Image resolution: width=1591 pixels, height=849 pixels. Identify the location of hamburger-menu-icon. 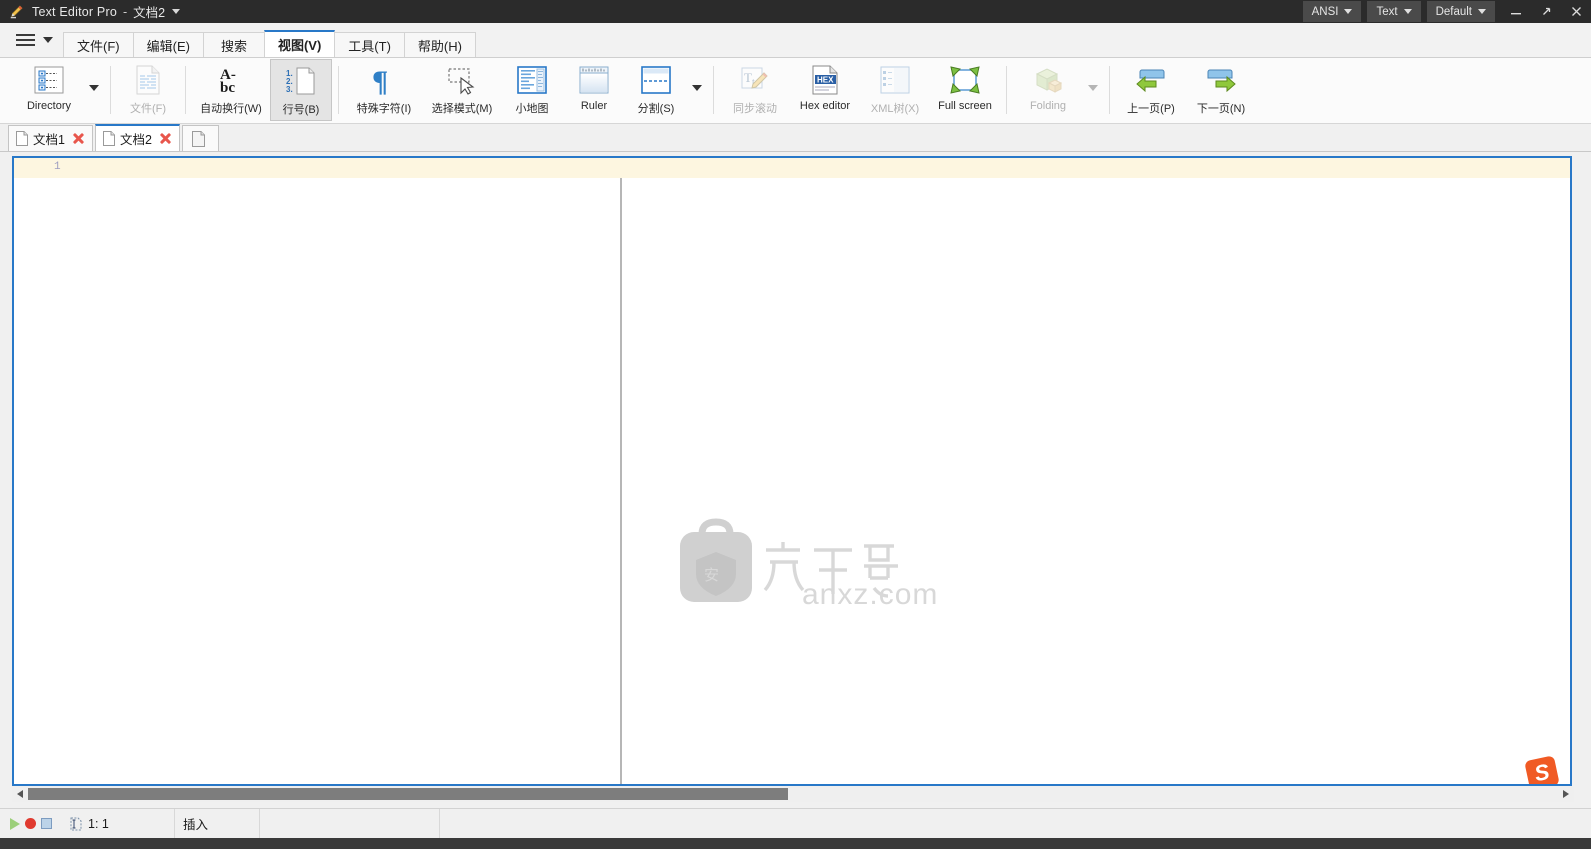
(25, 40).